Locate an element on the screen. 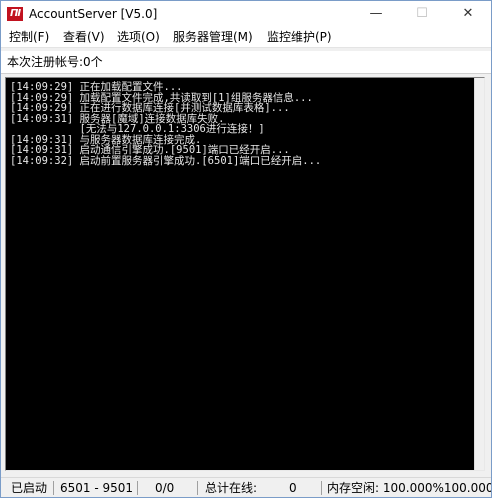 The image size is (492, 498). menu-bar: 控制(F) 查看(V) 选项(O) 服务器管理(M) 监控维护(P) is located at coordinates (246, 37).